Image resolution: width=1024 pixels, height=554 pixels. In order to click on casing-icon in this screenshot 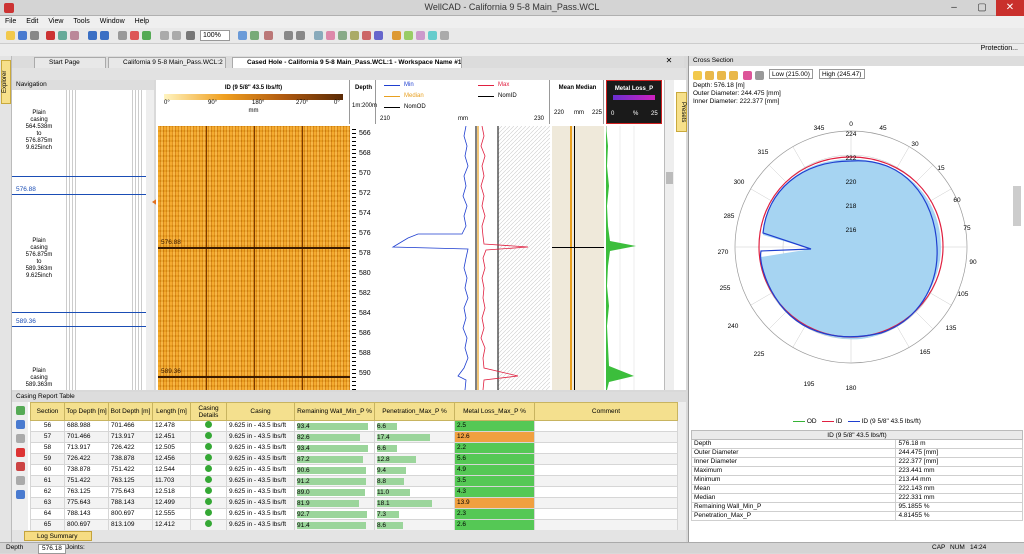, I will do `click(366, 35)`.